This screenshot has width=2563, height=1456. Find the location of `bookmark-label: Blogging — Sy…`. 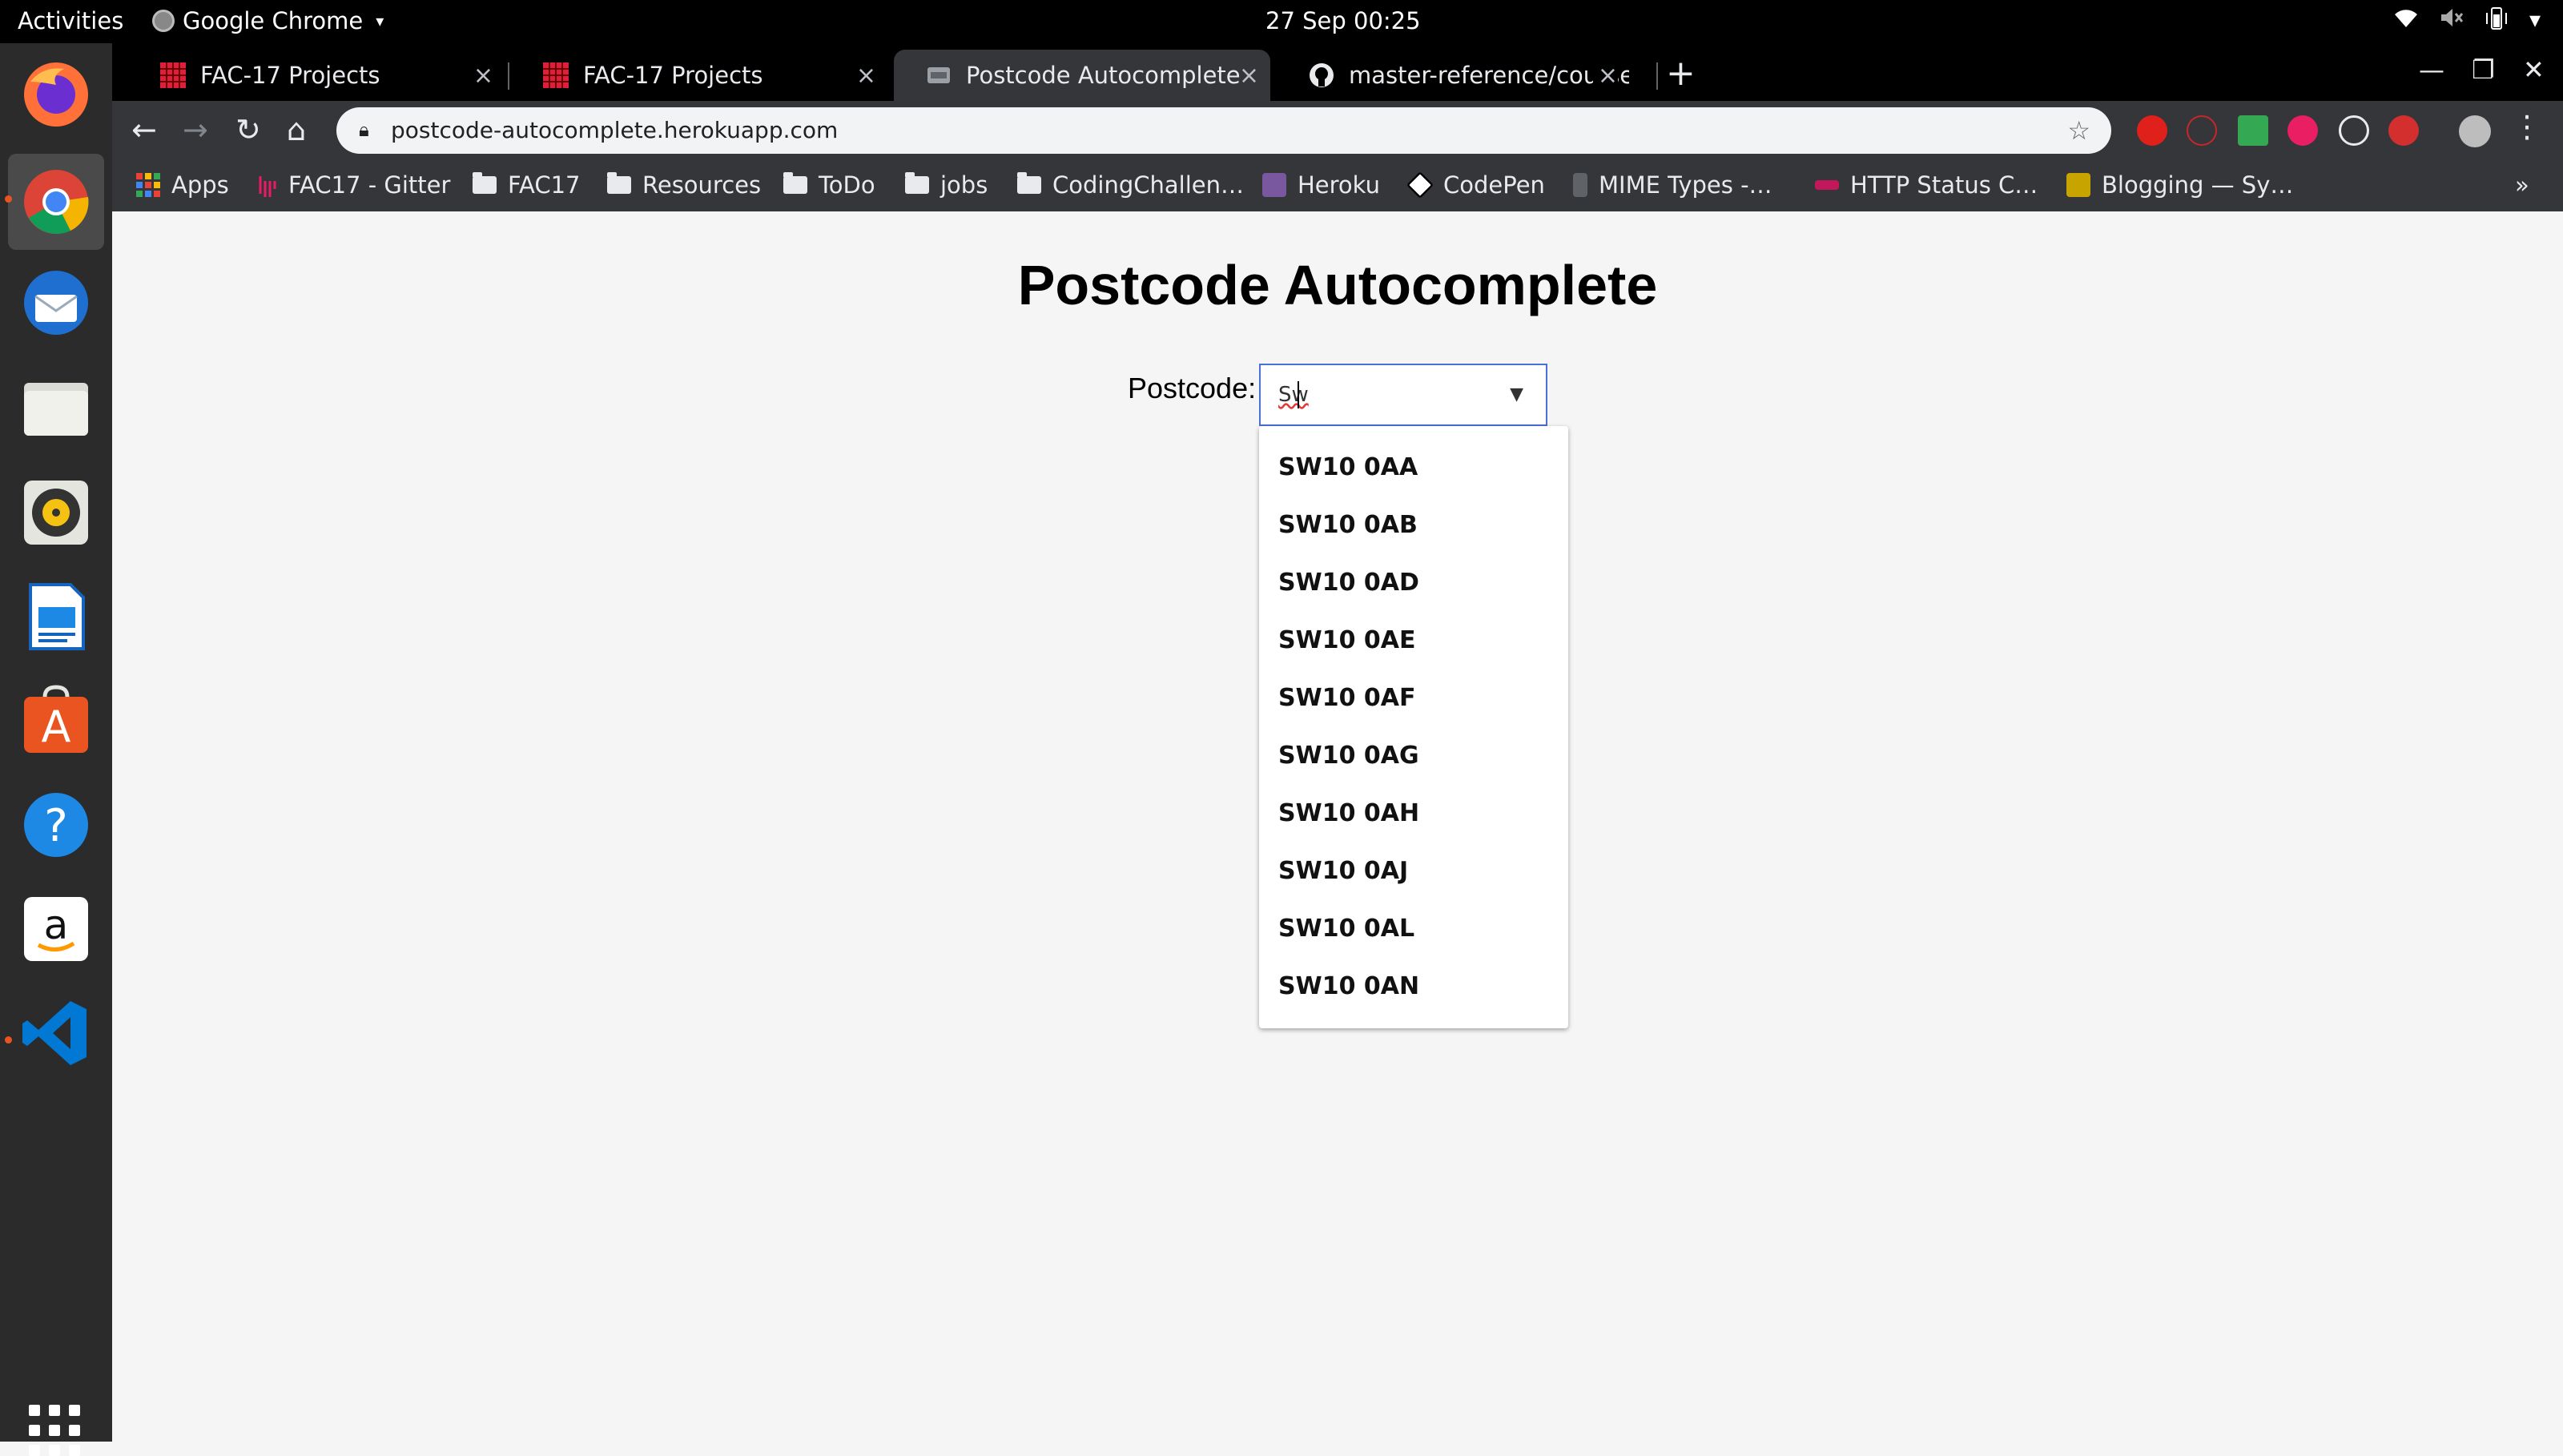

bookmark-label: Blogging — Sy… is located at coordinates (2198, 185).